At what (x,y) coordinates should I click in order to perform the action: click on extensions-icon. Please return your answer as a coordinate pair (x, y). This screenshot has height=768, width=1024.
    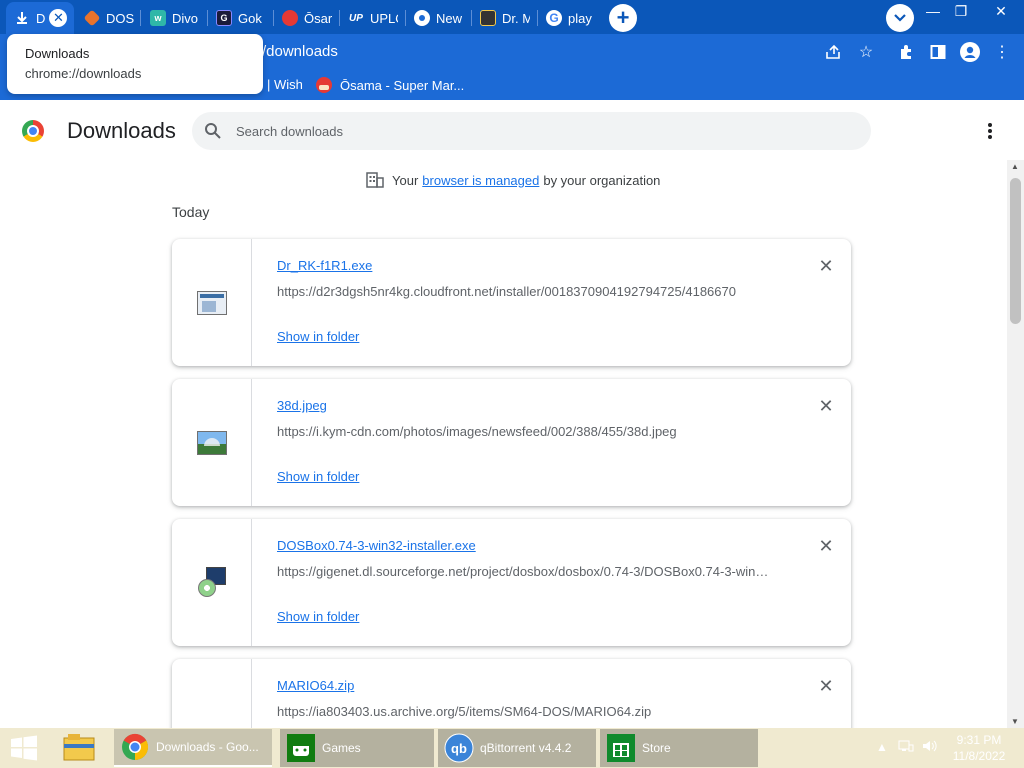
    Looking at the image, I should click on (906, 52).